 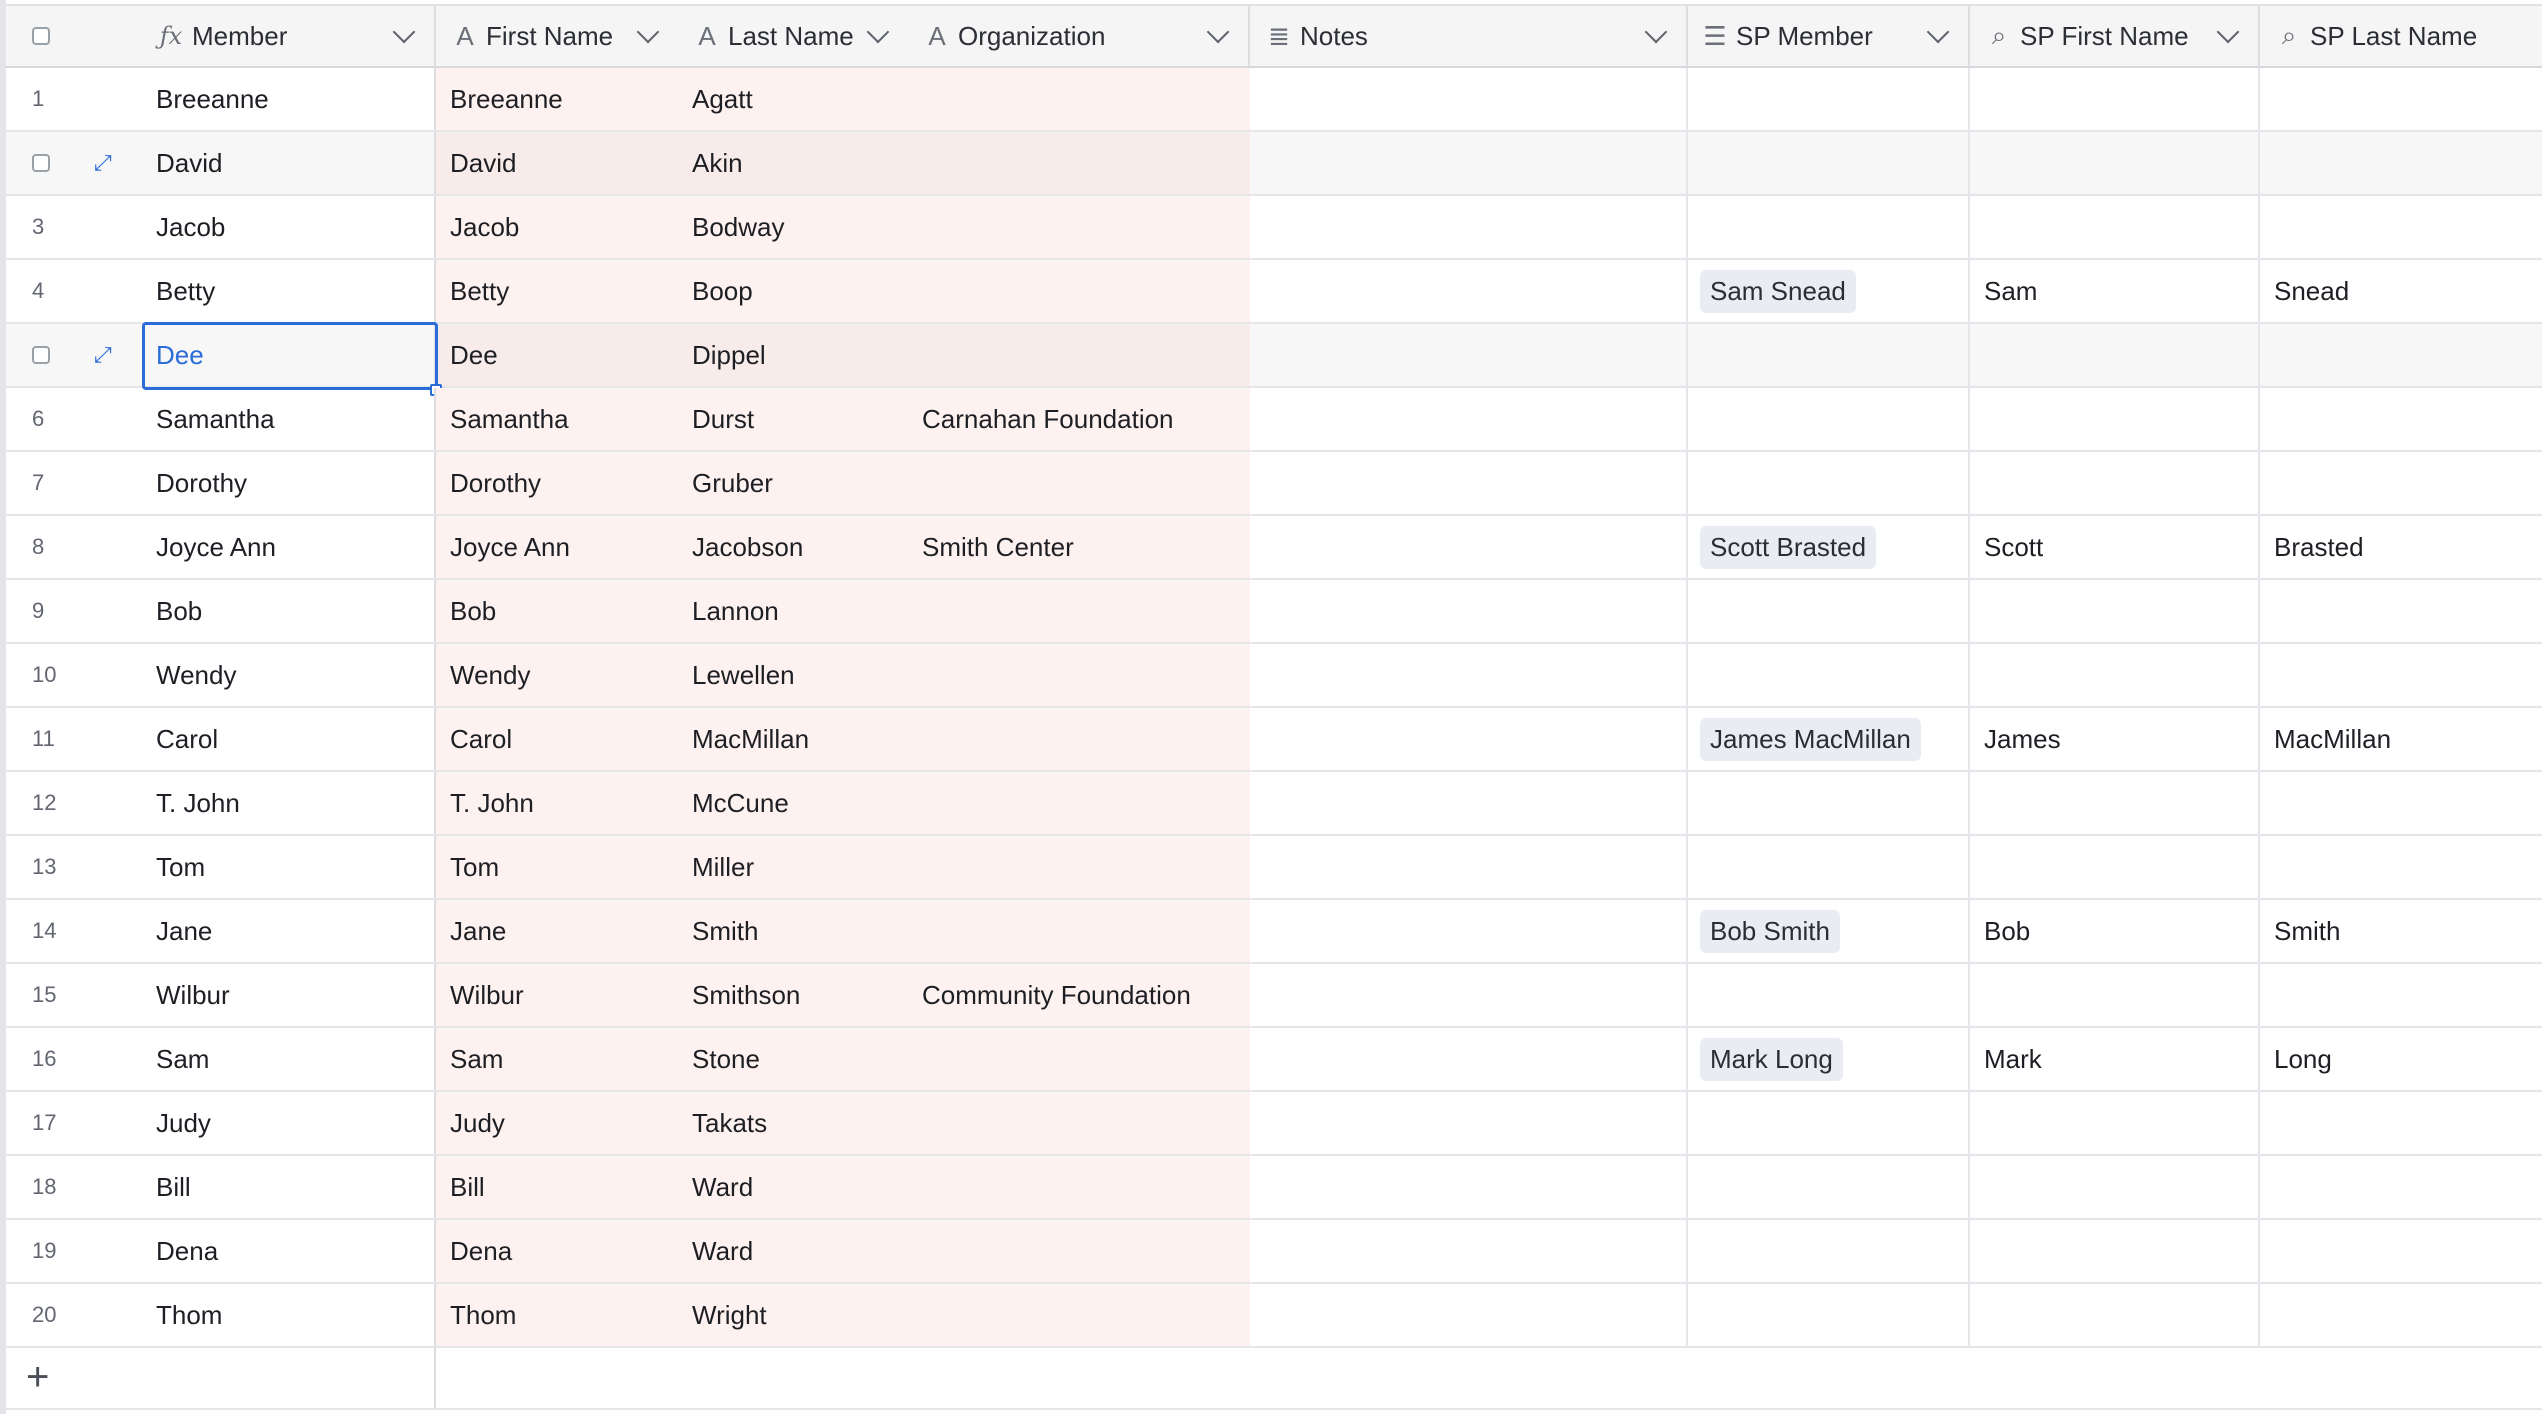 I want to click on cell-last-name: Durst, so click(x=793, y=419).